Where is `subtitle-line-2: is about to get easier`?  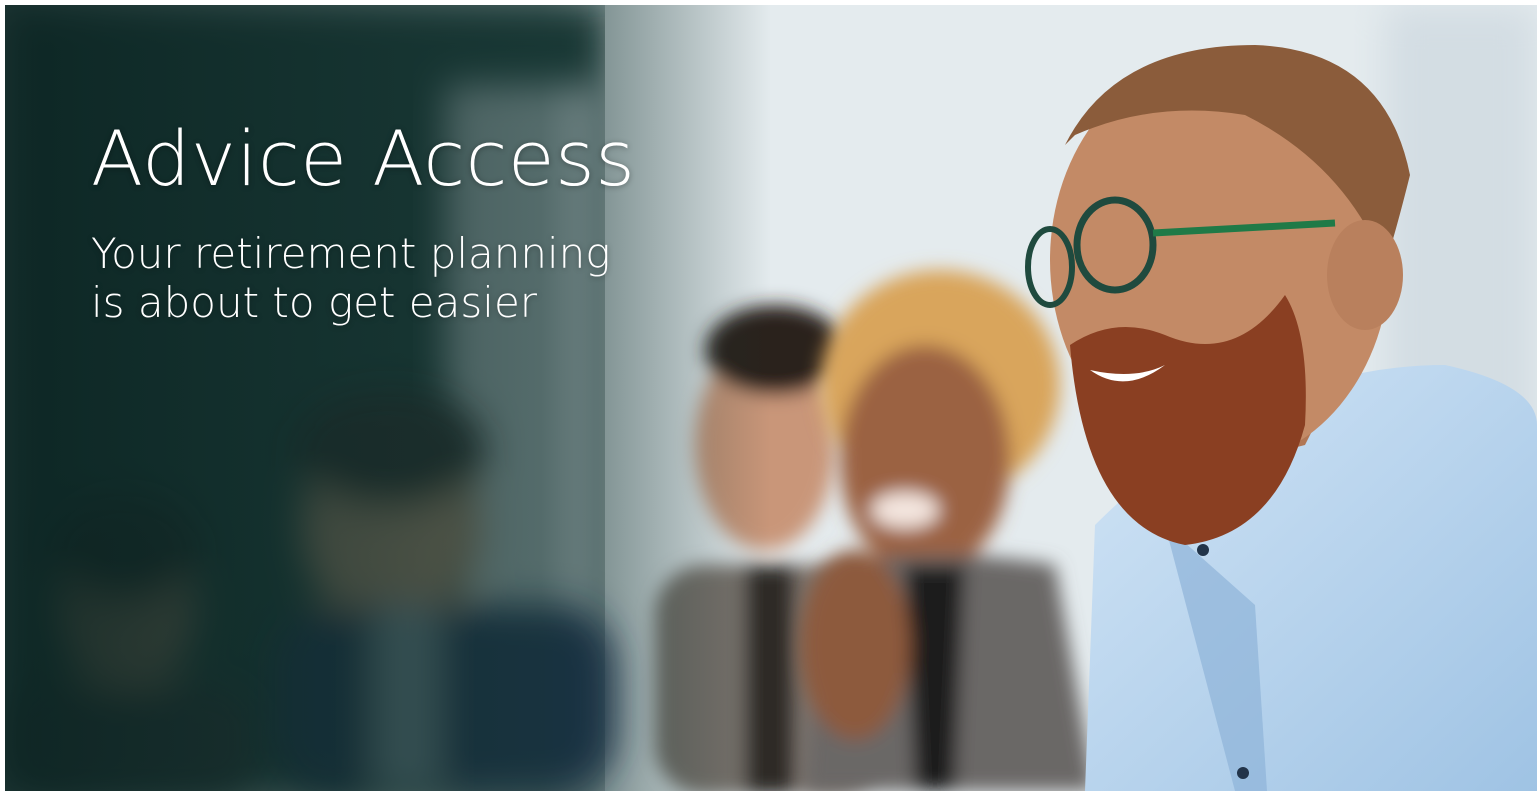
subtitle-line-2: is about to get easier is located at coordinates (314, 303).